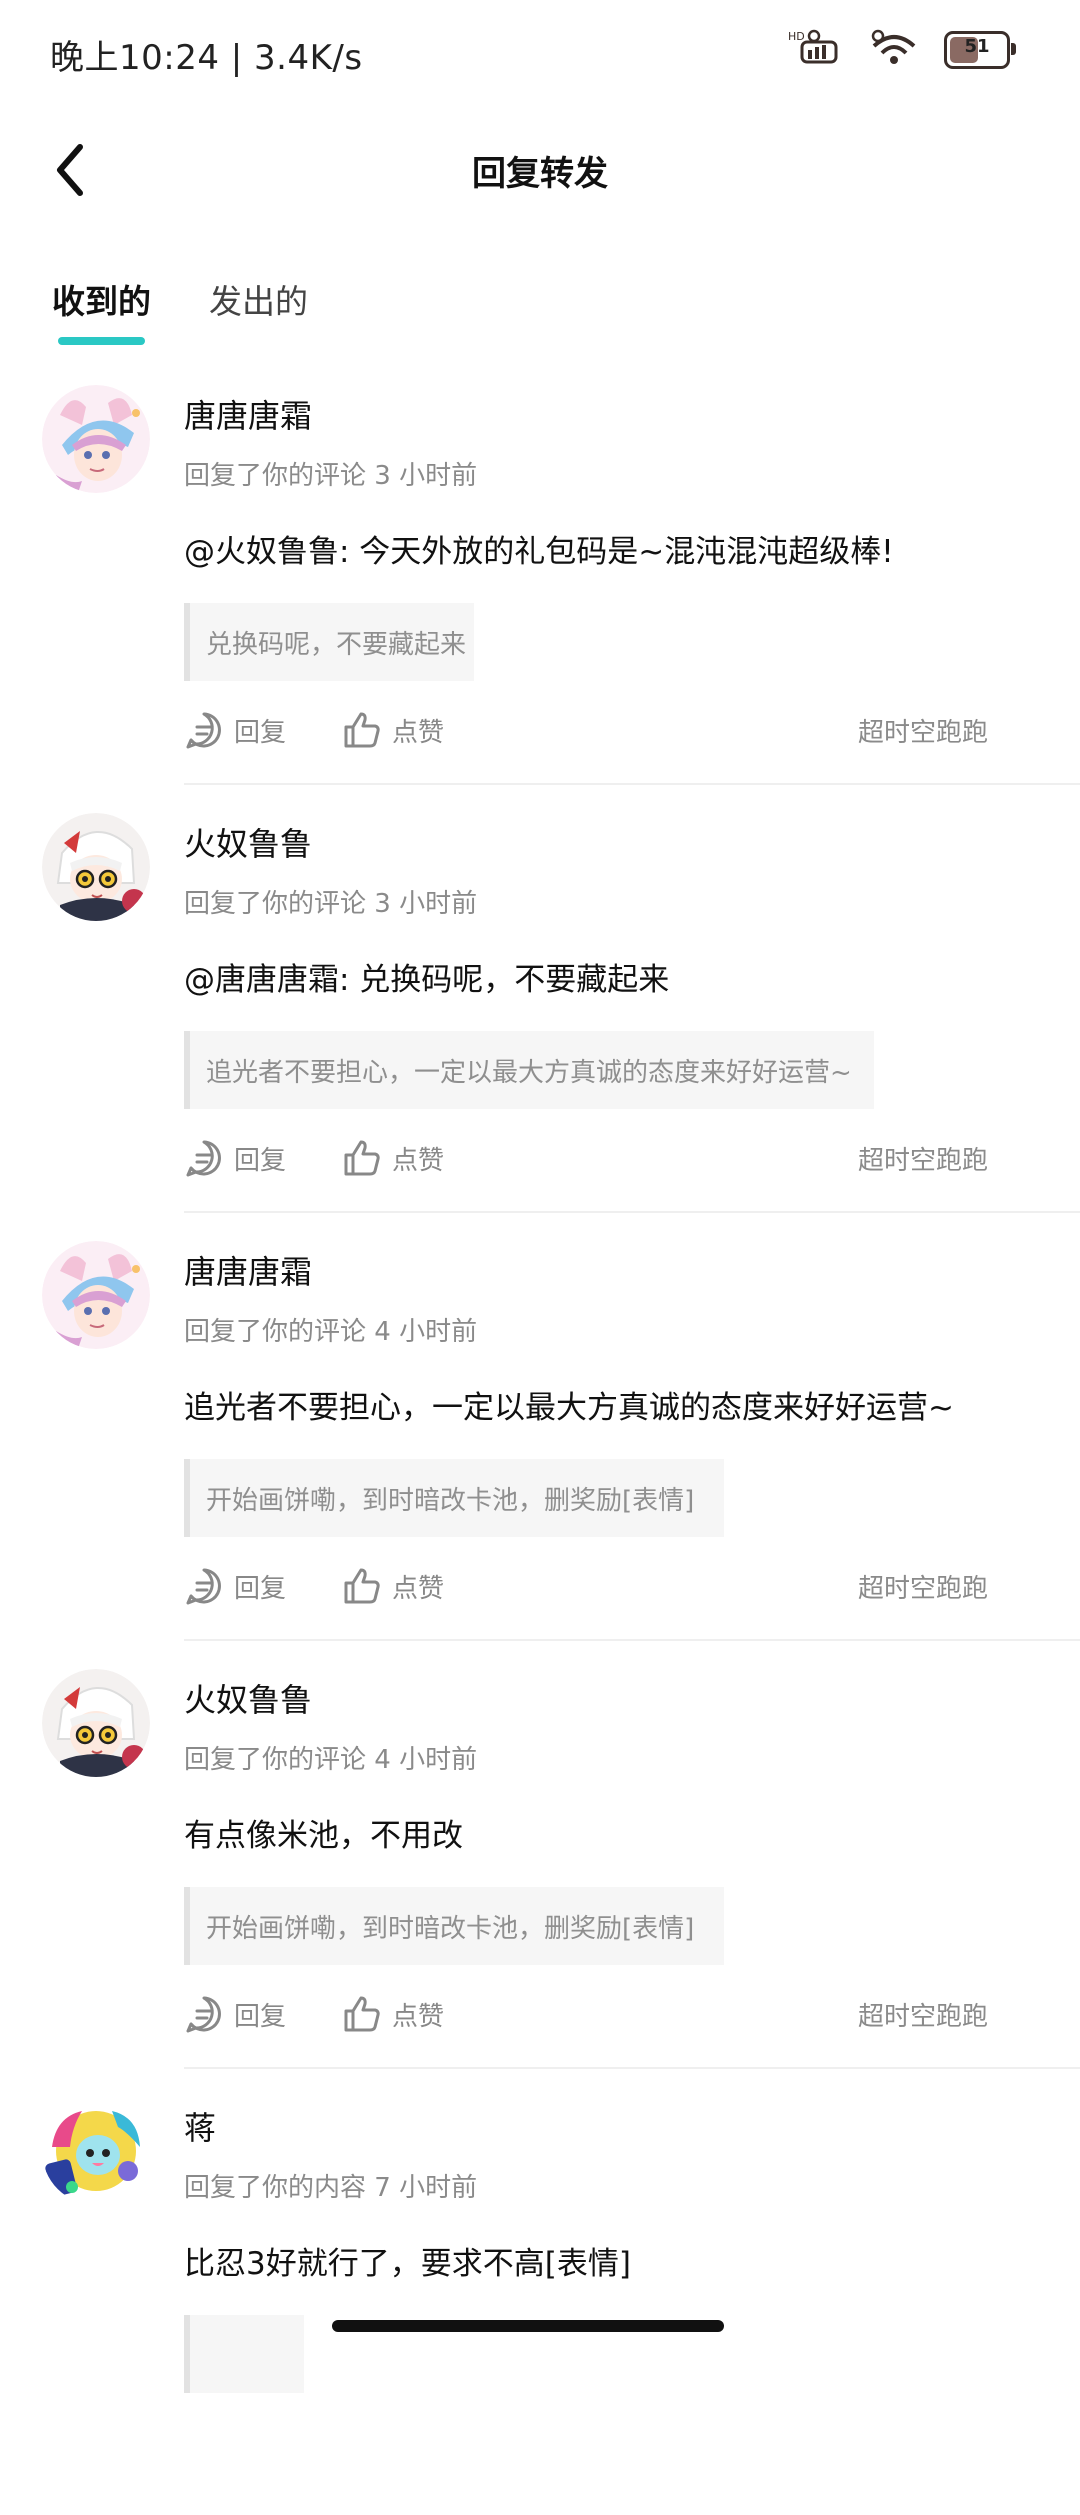  I want to click on battery-level-text: 51, so click(977, 46).